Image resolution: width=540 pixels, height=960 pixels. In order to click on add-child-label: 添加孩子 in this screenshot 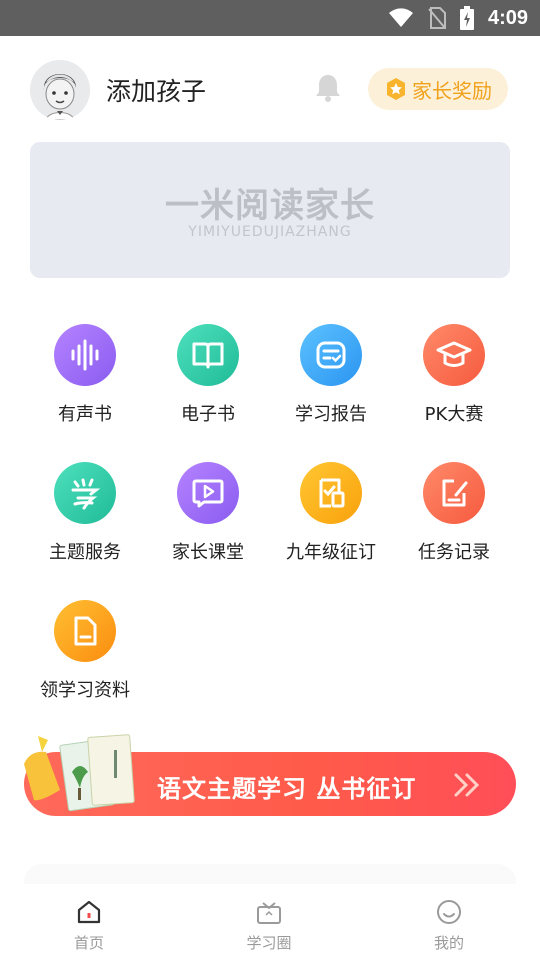, I will do `click(156, 90)`.